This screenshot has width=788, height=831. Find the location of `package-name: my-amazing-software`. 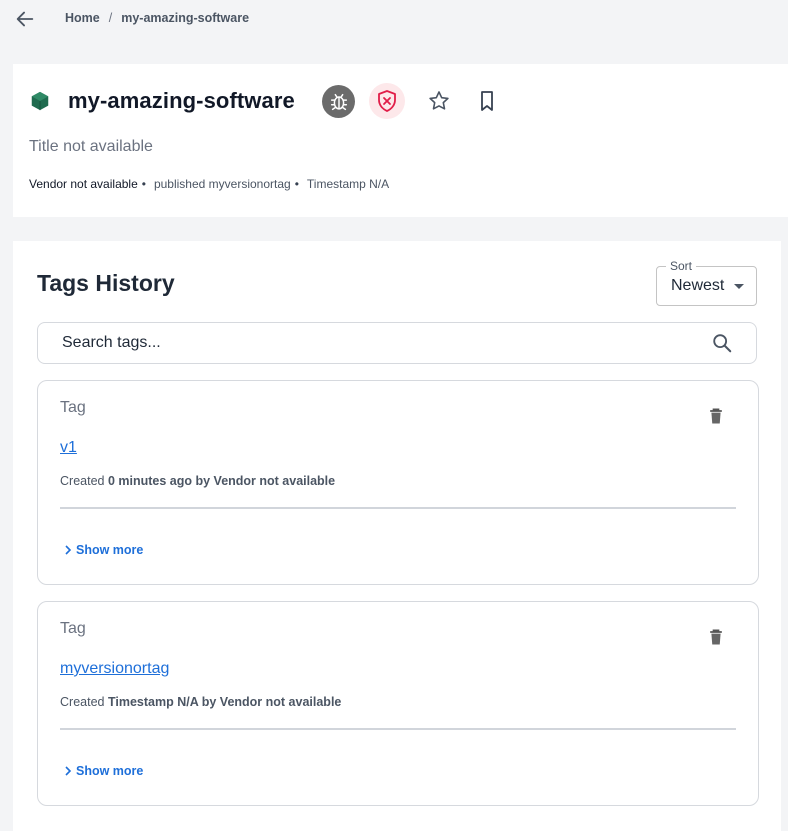

package-name: my-amazing-software is located at coordinates (181, 100).